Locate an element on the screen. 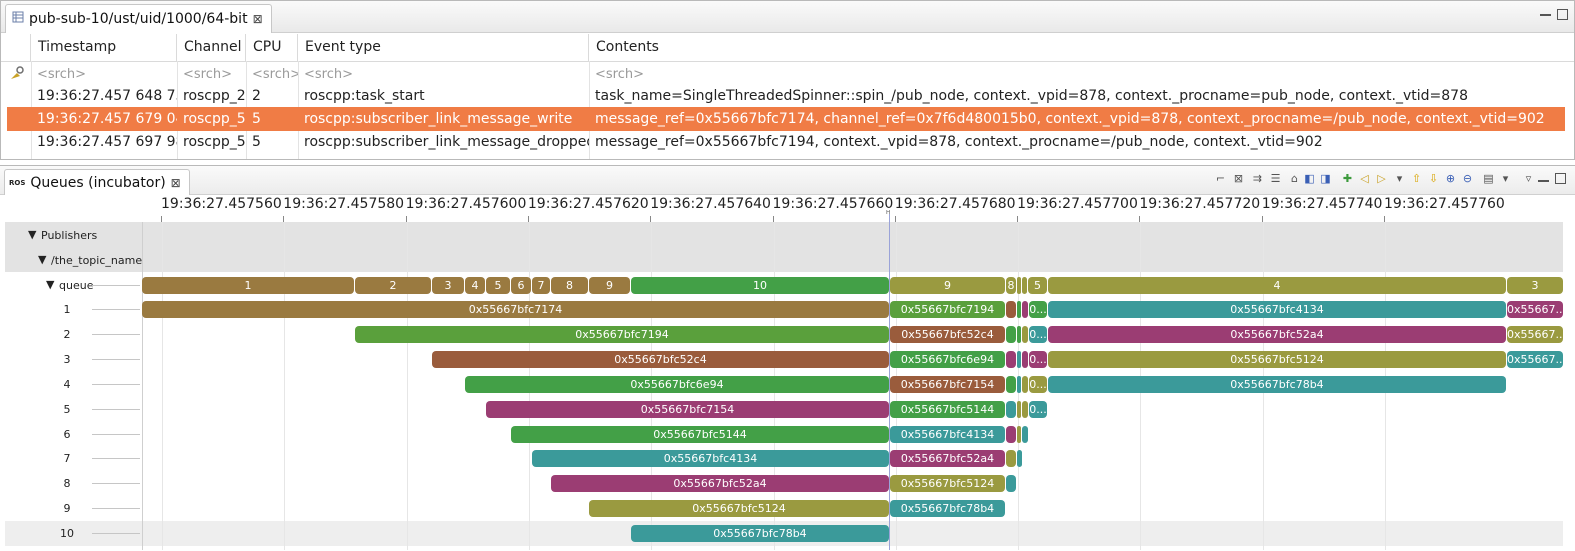  dropdown-icon: ▾ is located at coordinates (1399, 178).